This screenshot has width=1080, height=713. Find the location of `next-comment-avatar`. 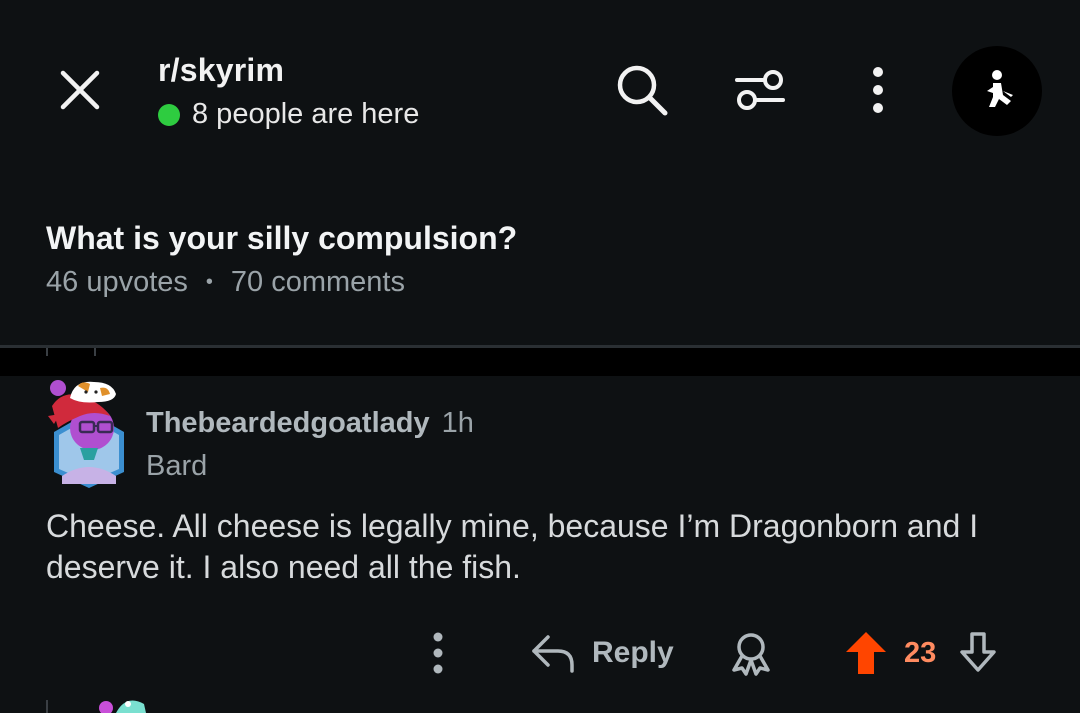

next-comment-avatar is located at coordinates (126, 703).